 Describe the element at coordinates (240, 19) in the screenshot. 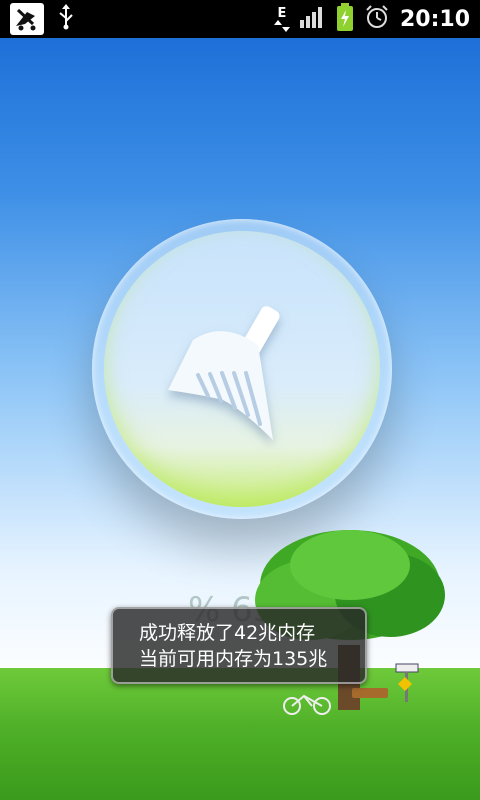

I see `status-bar: E 20:10` at that location.